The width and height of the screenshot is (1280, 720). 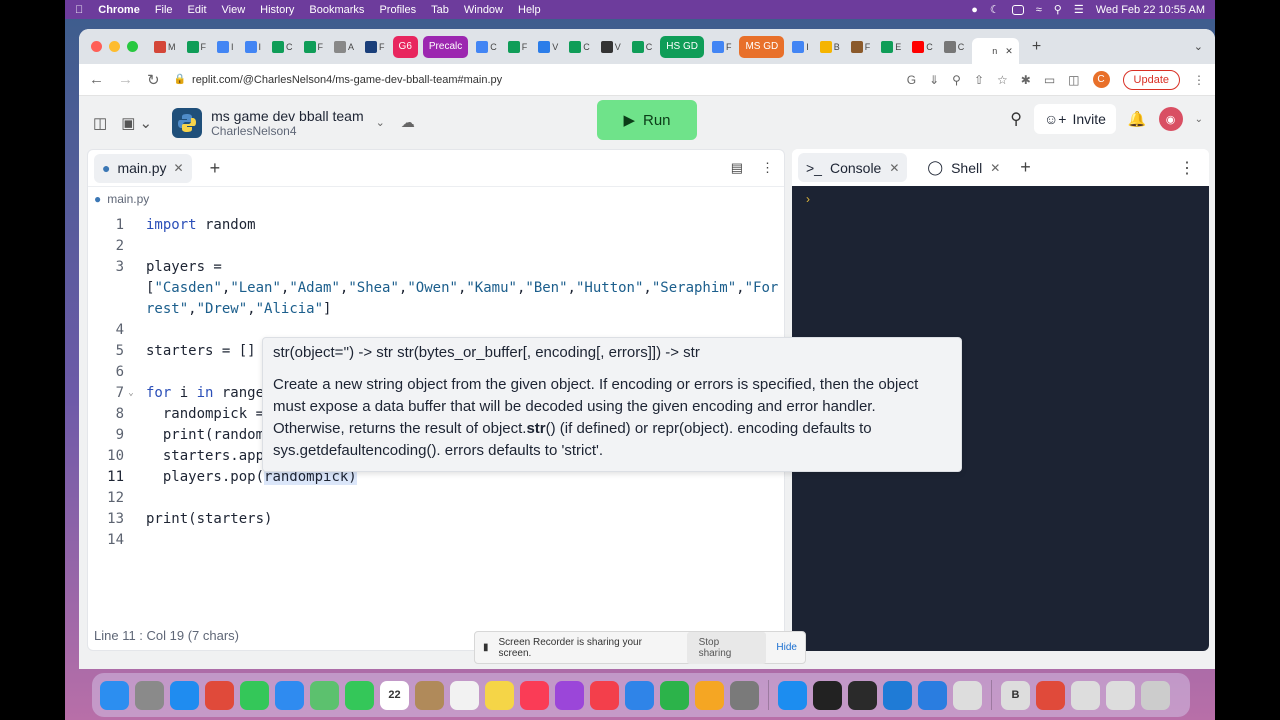 I want to click on user-menu-chevron-icon: ⌄, so click(x=1199, y=119).